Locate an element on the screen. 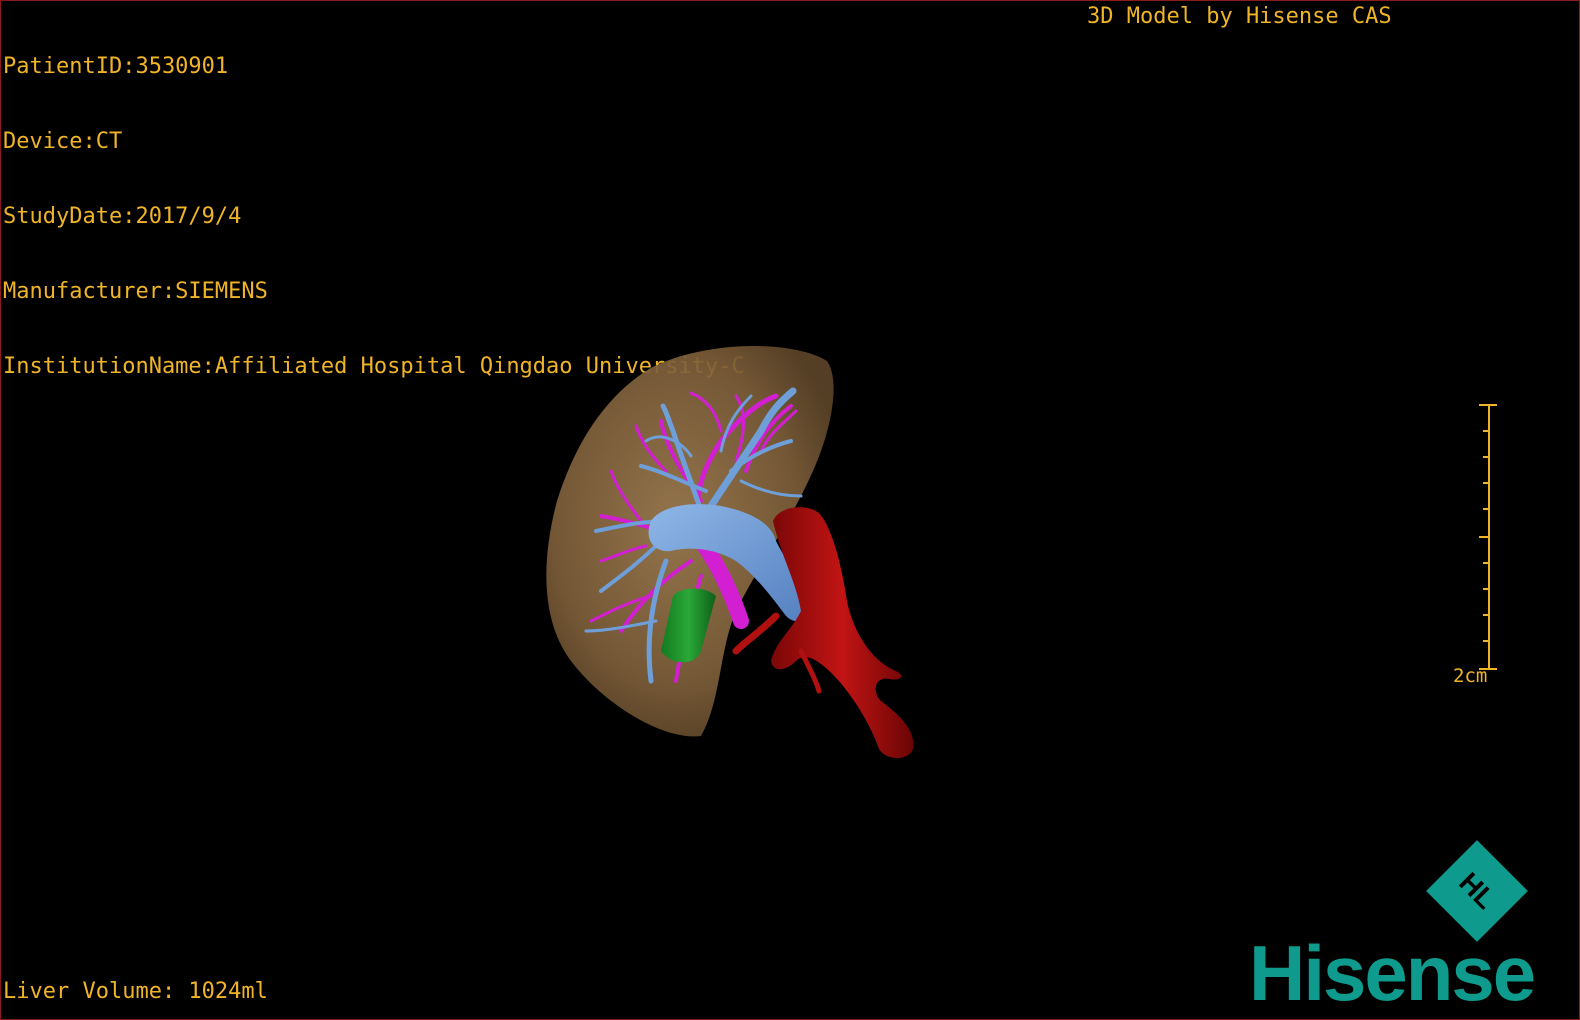 This screenshot has height=1020, width=1580. hisense-emblem-icon: HL is located at coordinates (1477, 891).